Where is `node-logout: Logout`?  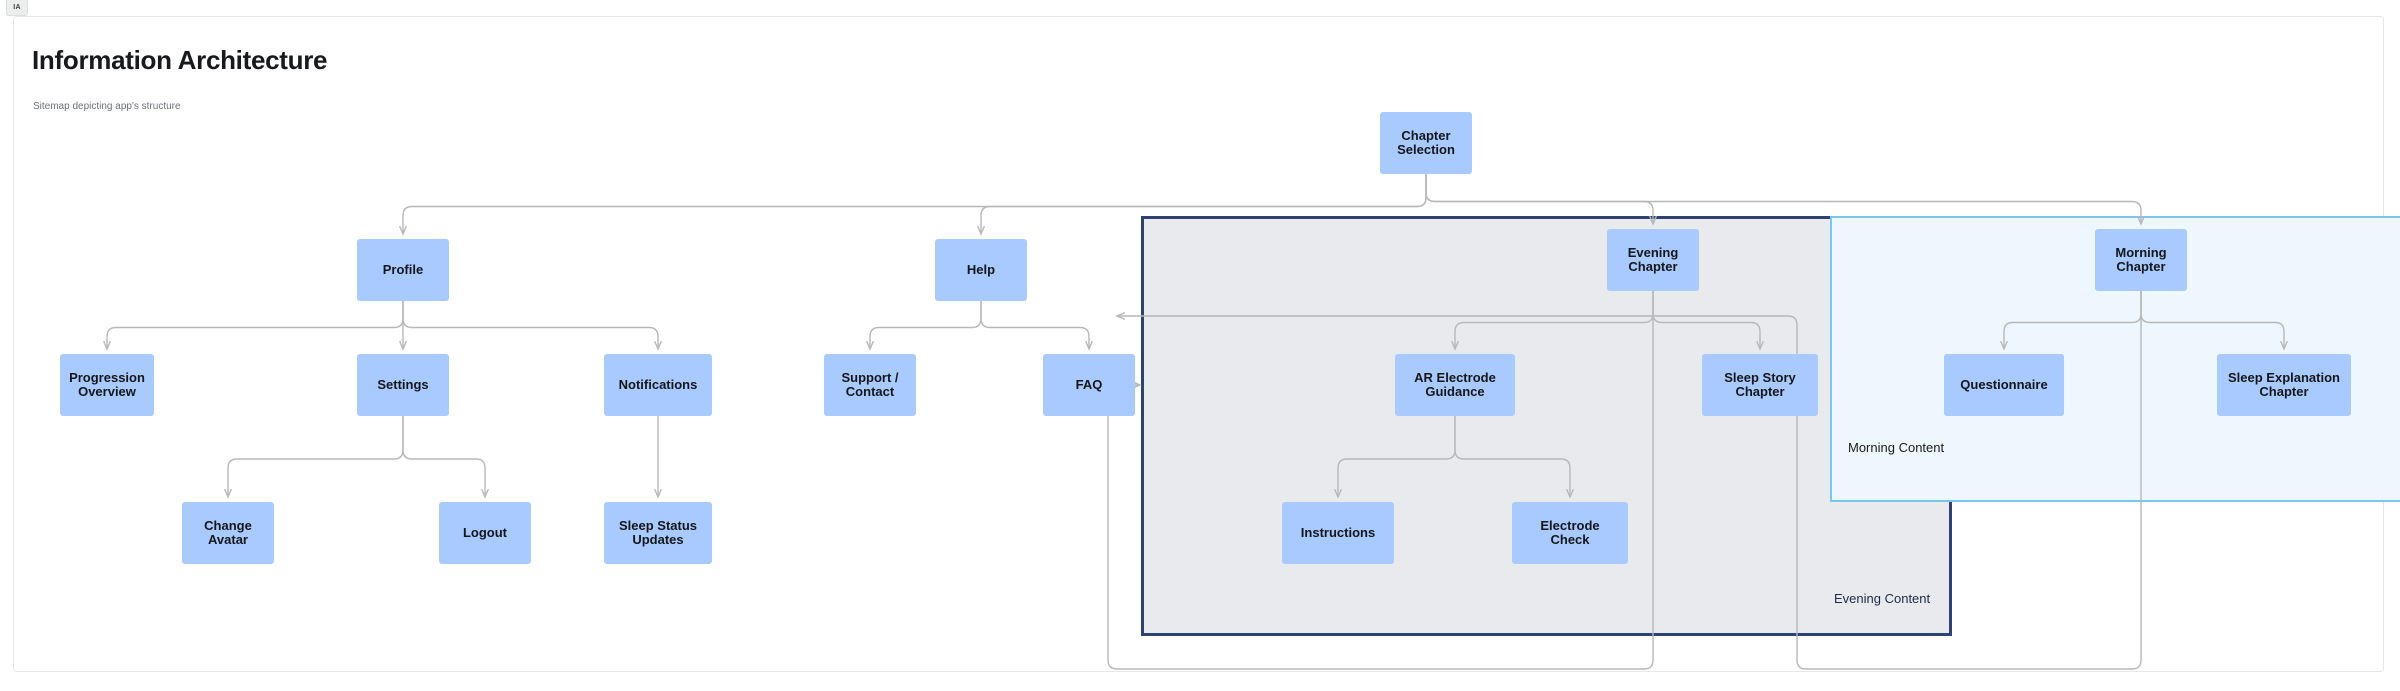 node-logout: Logout is located at coordinates (485, 533).